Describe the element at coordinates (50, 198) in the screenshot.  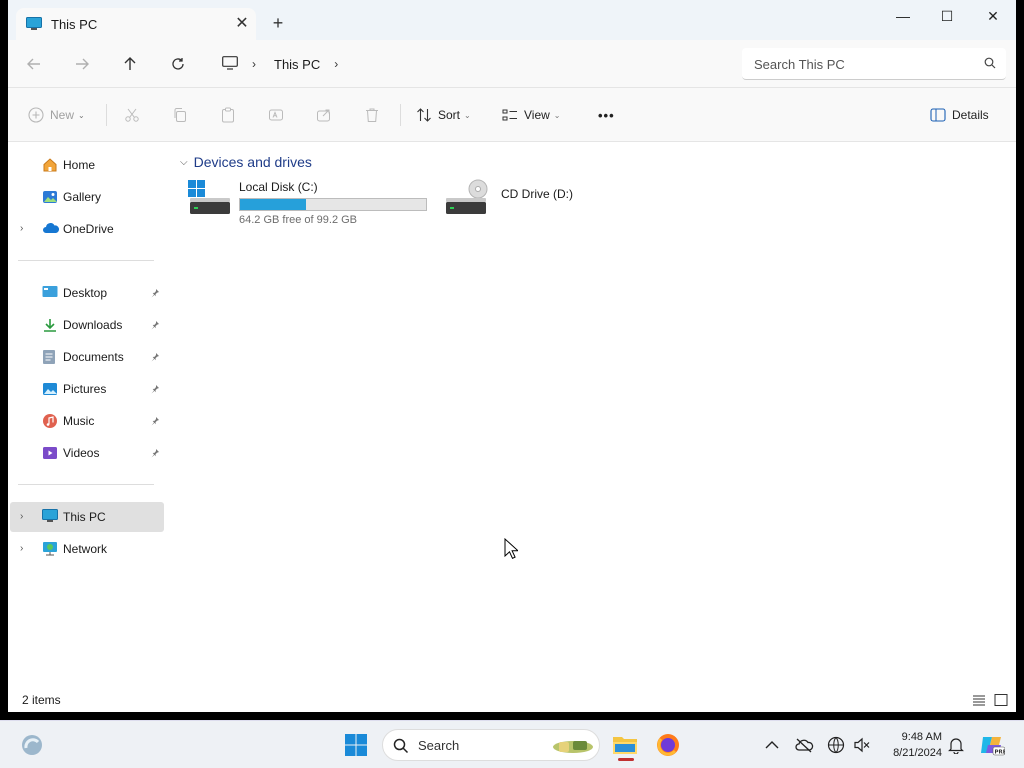
I see `gallery-icon` at that location.